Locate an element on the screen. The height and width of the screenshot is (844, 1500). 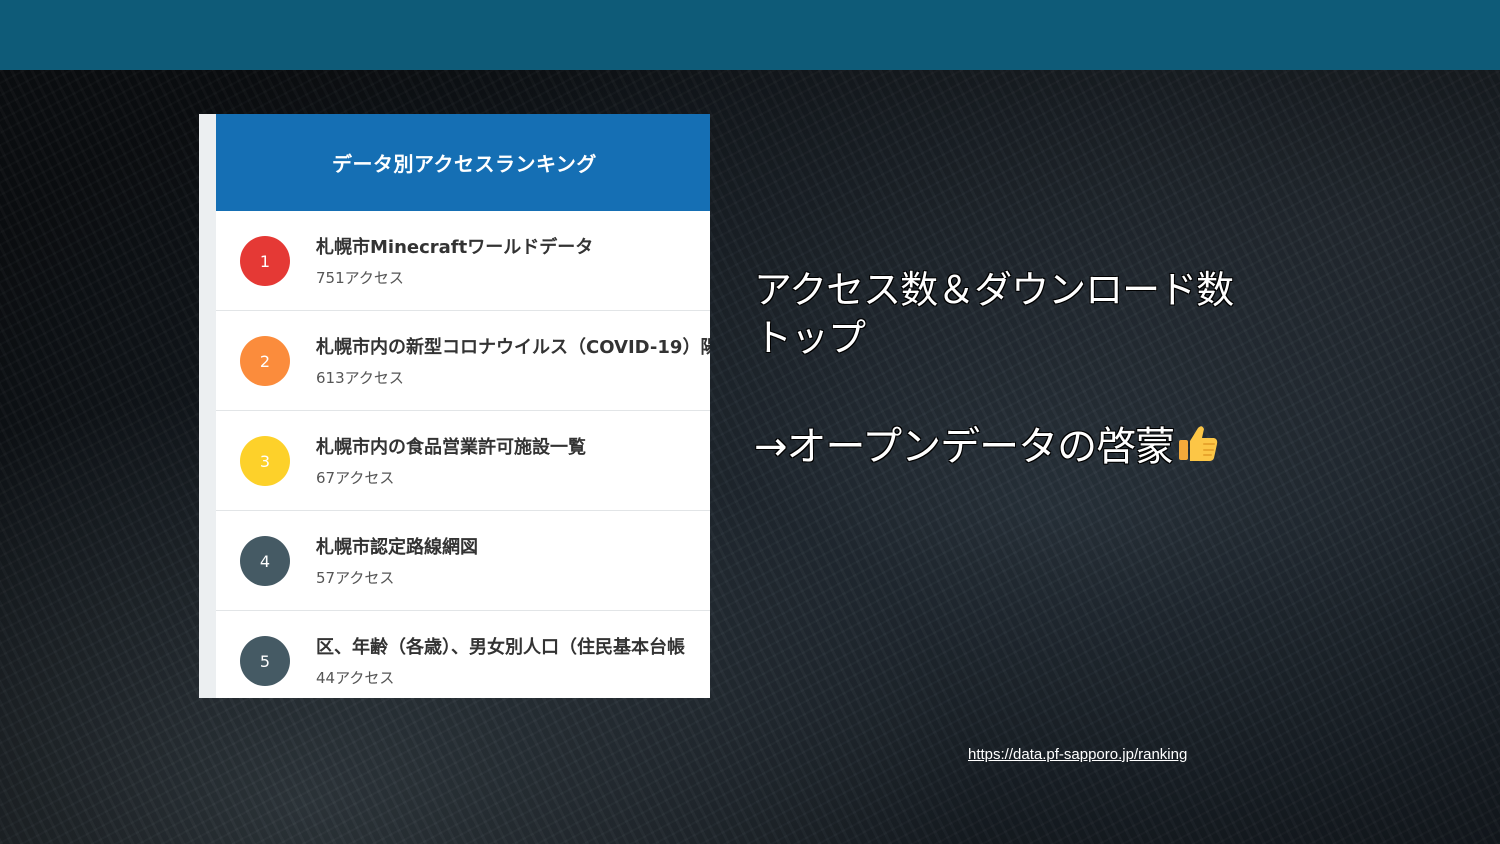
ranking-header: データ別アクセスランキング is located at coordinates (463, 162).